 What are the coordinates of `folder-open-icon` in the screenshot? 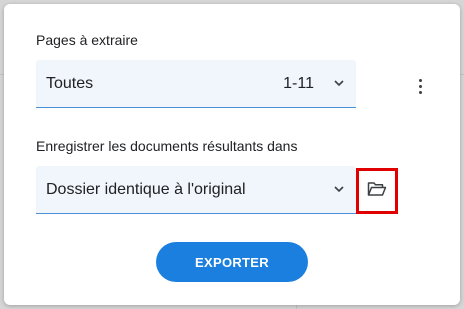 It's located at (377, 191).